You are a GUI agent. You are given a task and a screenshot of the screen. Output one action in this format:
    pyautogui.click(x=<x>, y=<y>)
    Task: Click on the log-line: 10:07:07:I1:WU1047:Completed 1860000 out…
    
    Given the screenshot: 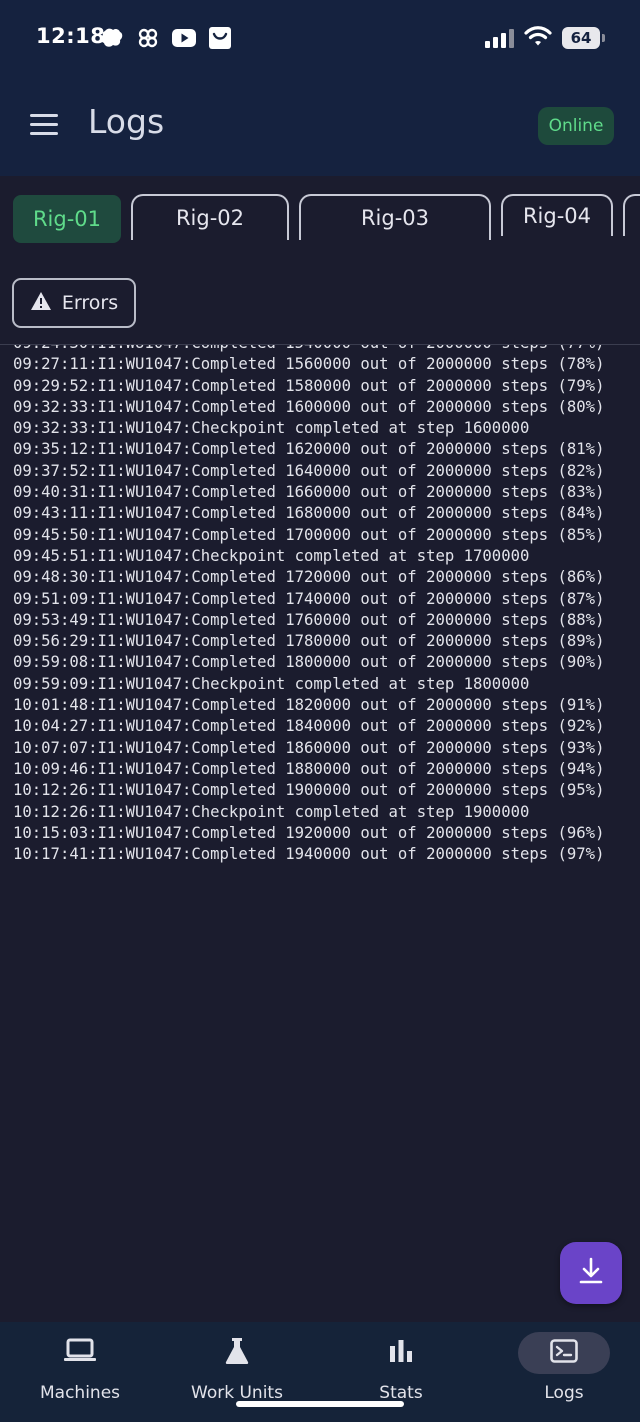 What is the action you would take?
    pyautogui.click(x=309, y=747)
    